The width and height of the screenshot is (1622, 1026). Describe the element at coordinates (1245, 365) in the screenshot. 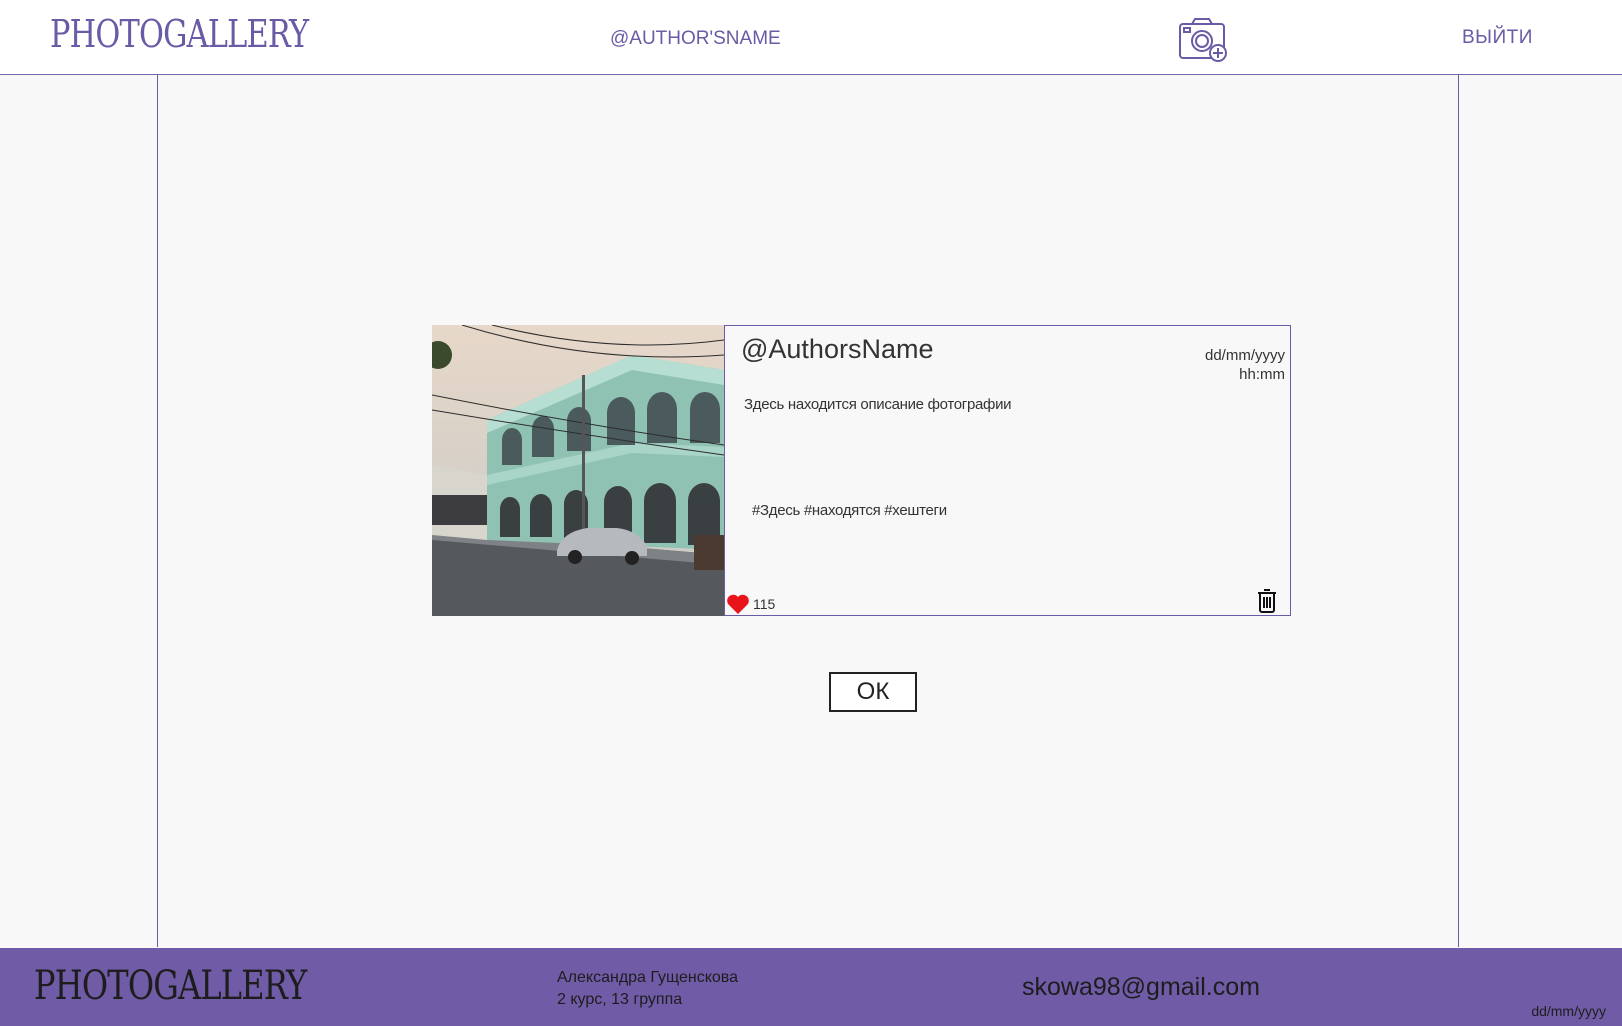

I see `post-datetime: dd/mm/yyyy hh:mm` at that location.